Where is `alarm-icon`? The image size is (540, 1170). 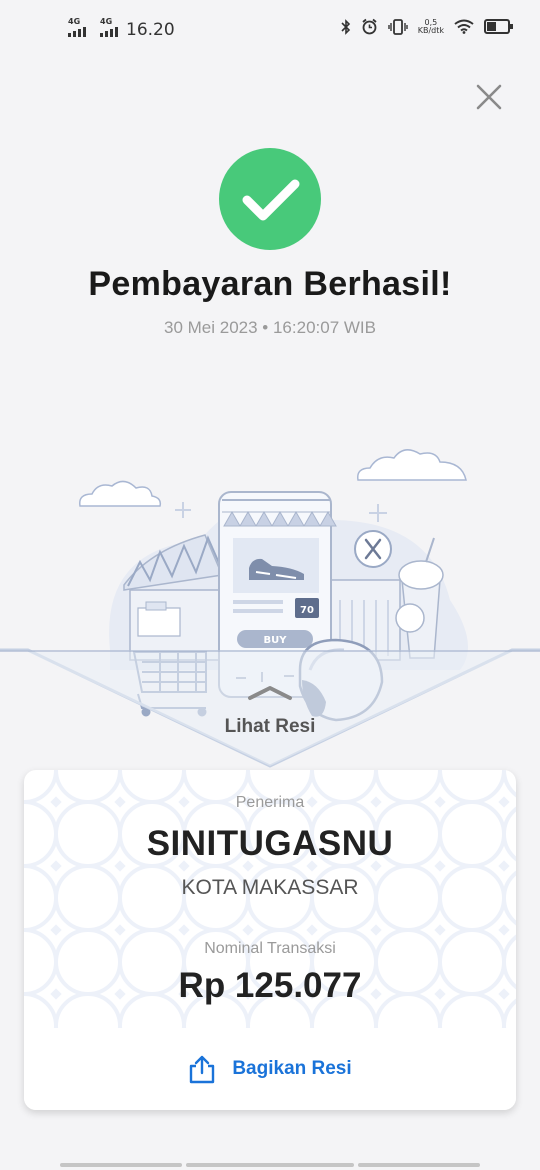
alarm-icon is located at coordinates (369, 26).